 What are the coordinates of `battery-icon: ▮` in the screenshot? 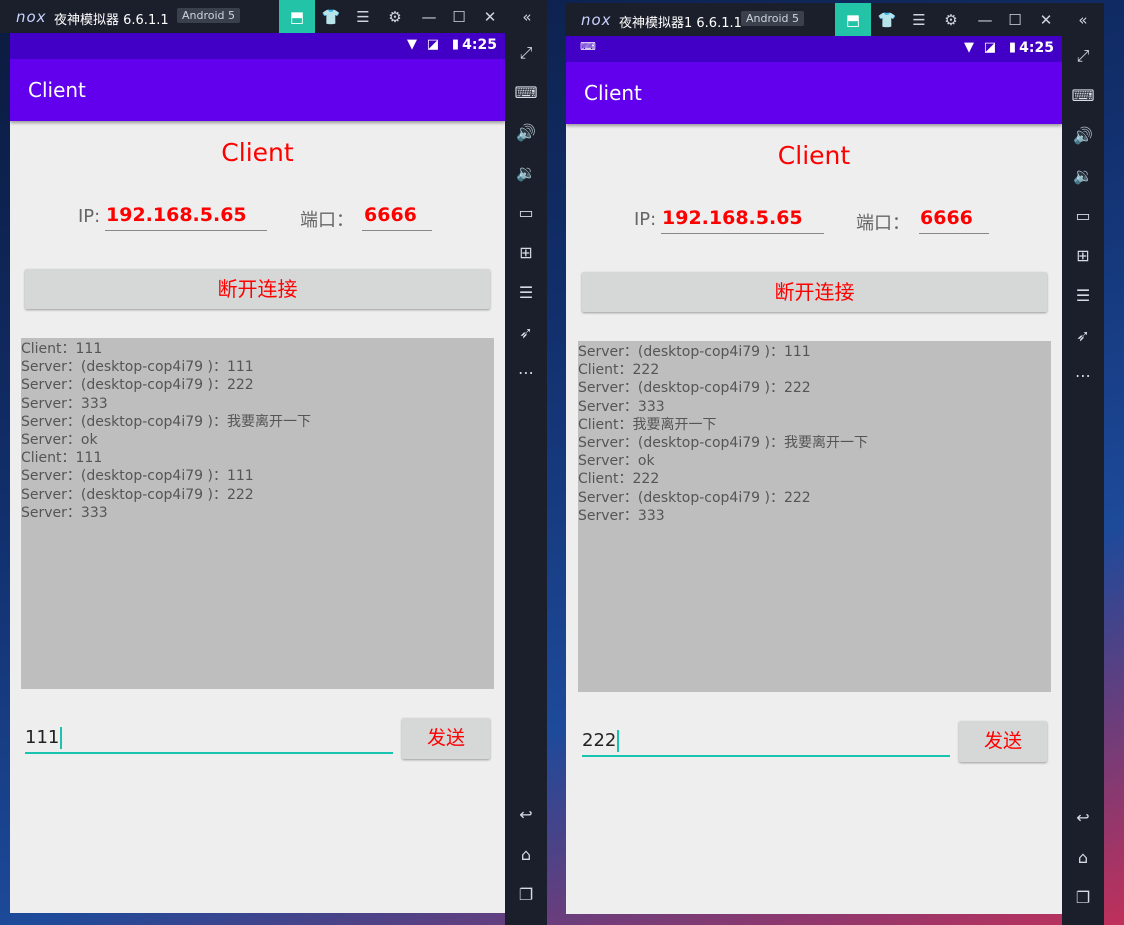 It's located at (1012, 47).